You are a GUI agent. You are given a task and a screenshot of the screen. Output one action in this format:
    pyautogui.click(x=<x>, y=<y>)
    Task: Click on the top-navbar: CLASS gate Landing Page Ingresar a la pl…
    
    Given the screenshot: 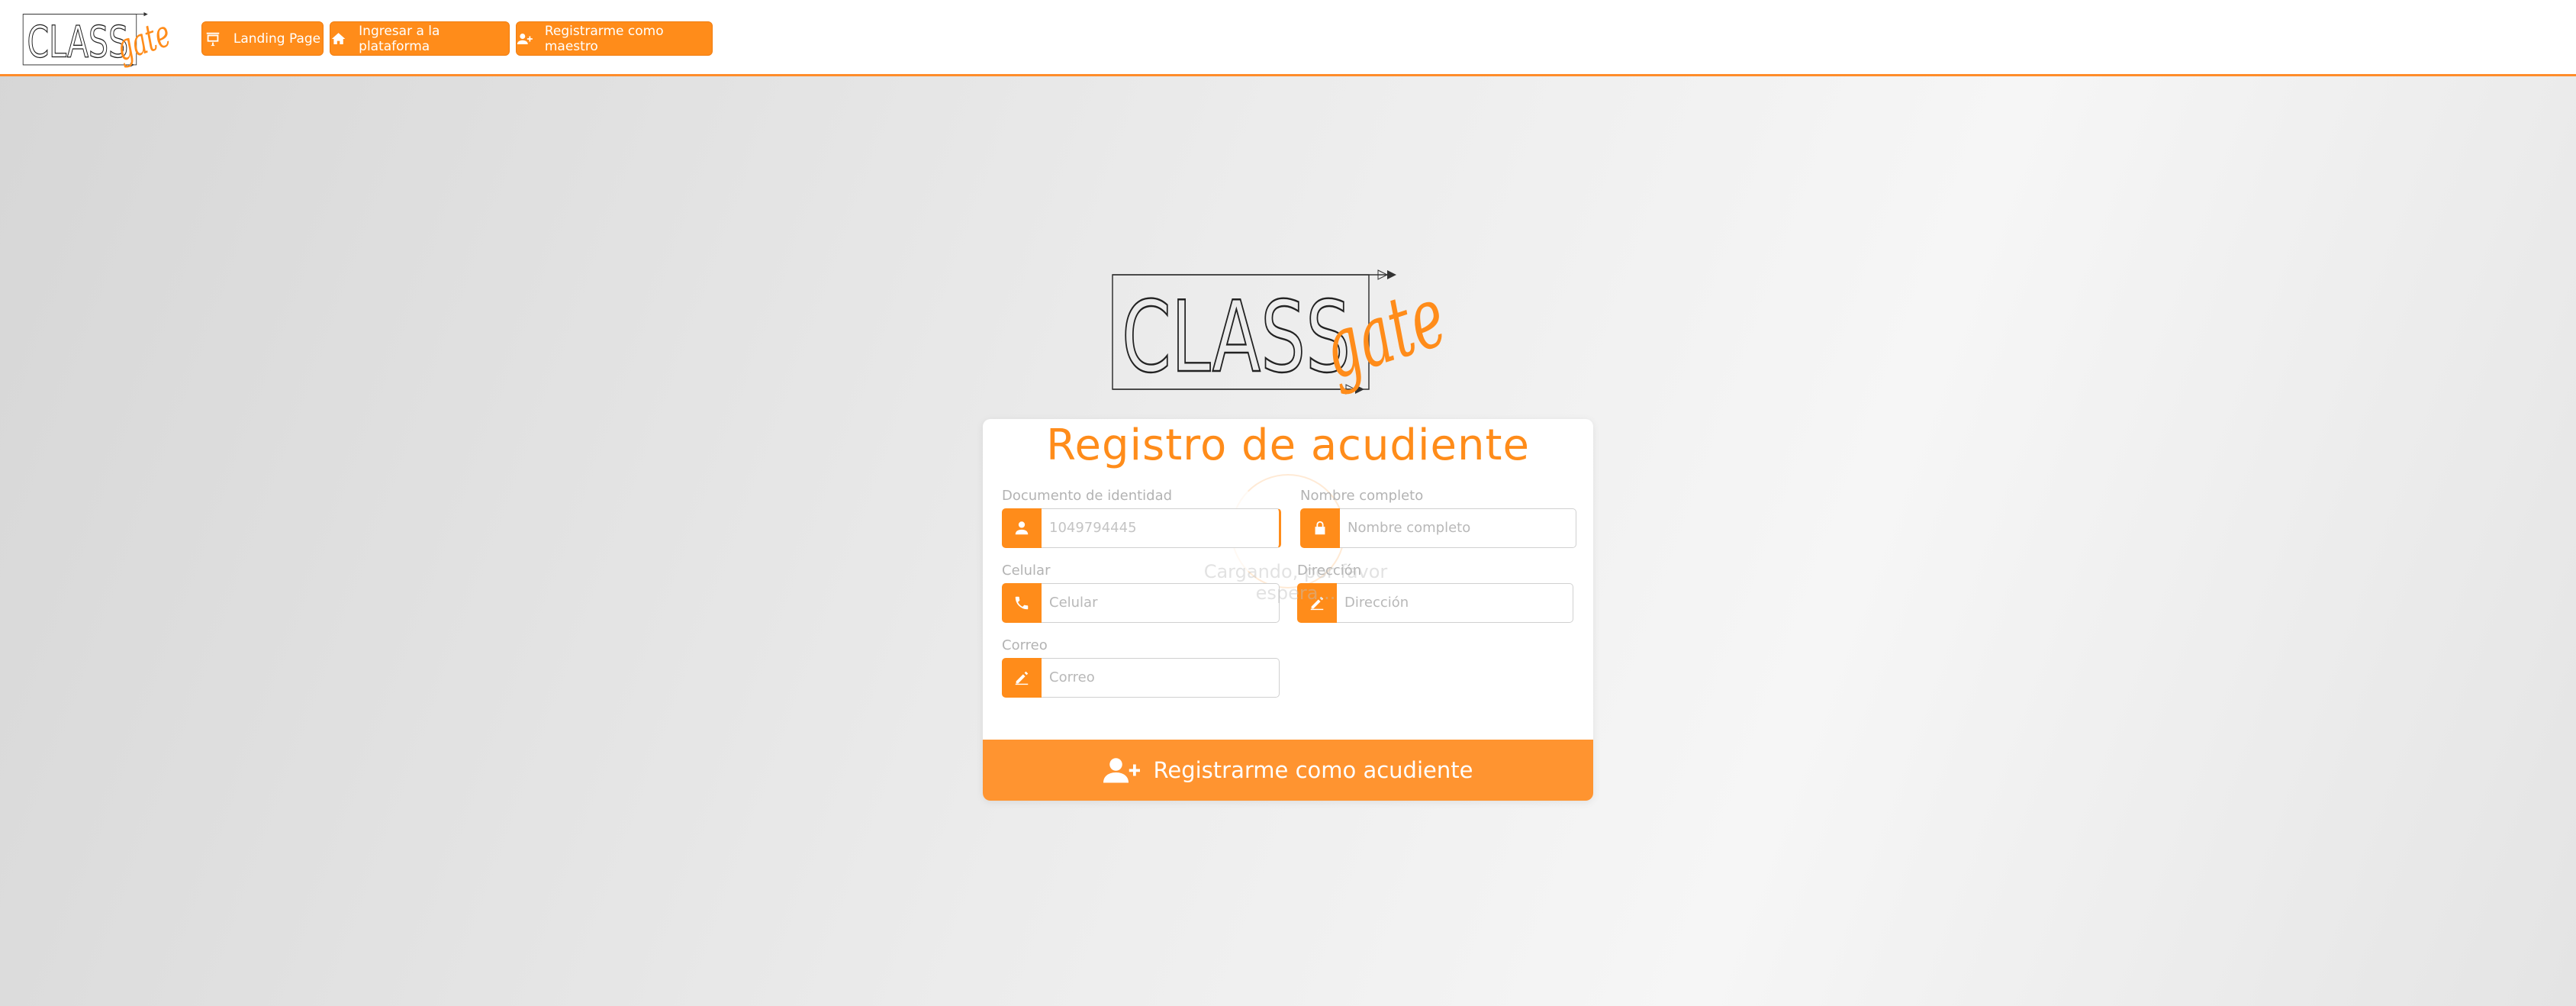 What is the action you would take?
    pyautogui.click(x=1288, y=38)
    